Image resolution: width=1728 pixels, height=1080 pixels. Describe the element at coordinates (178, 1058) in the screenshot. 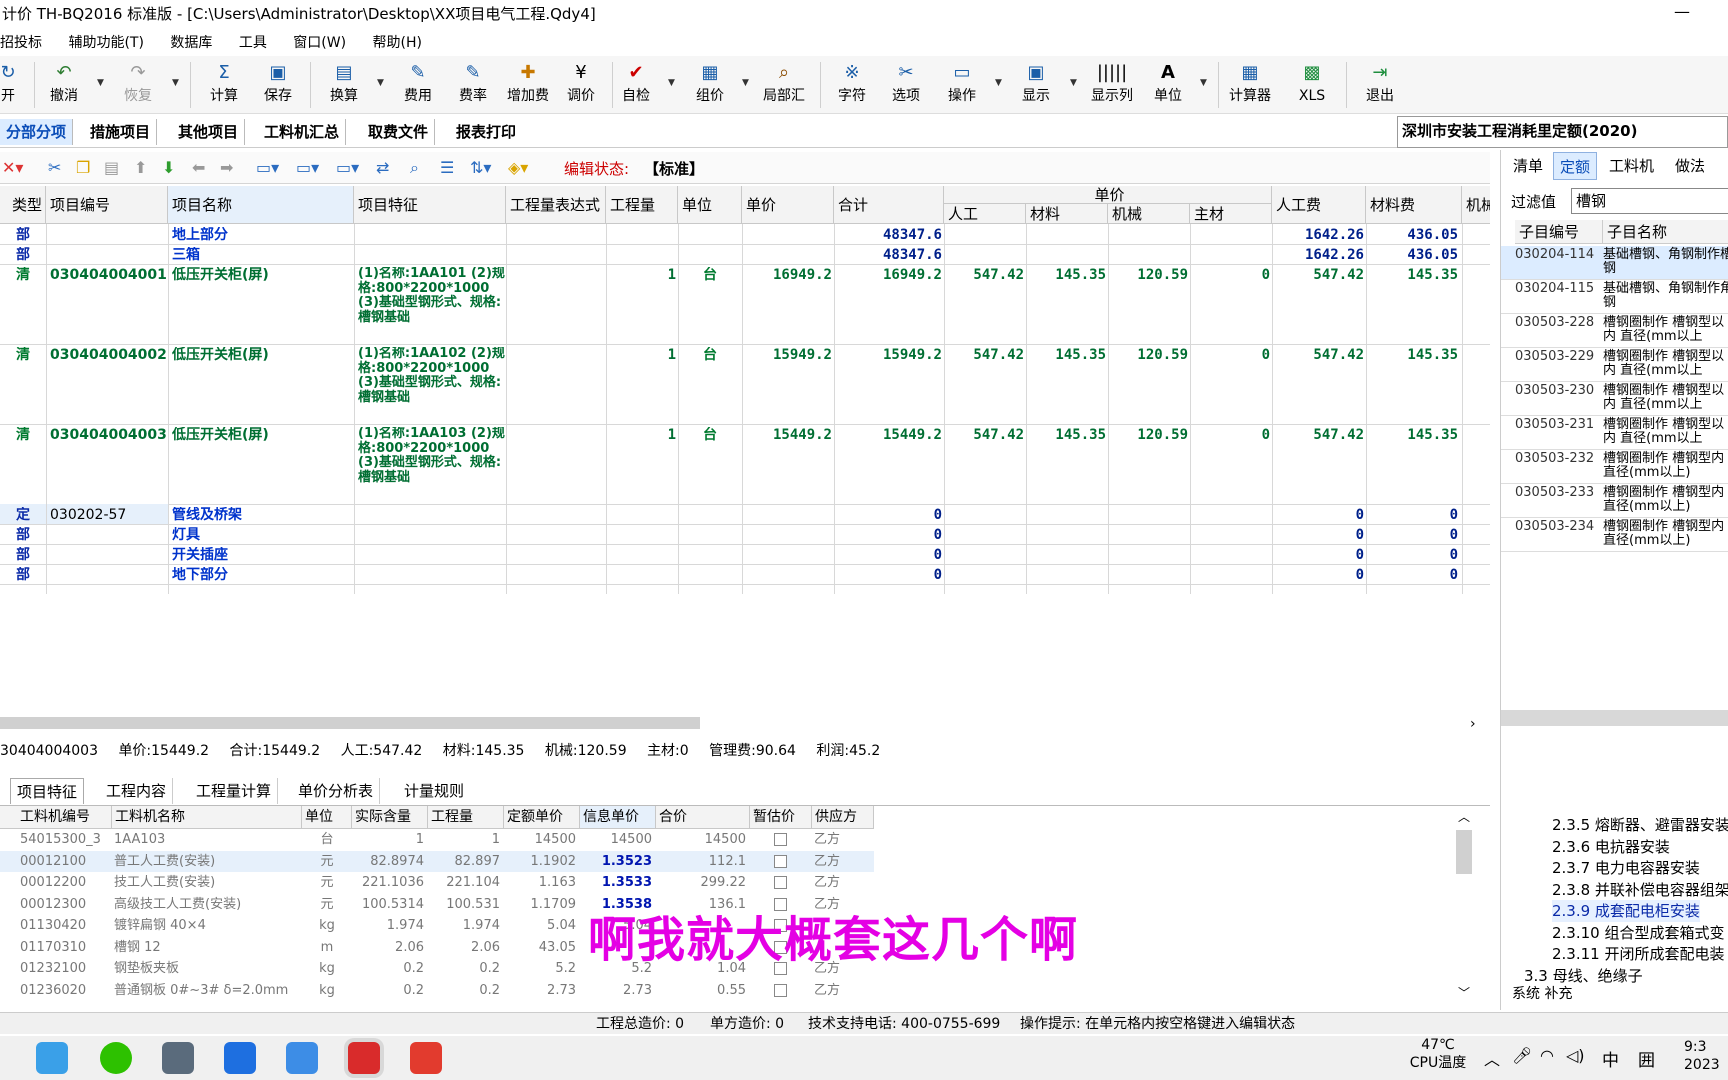

I see `calculator-app-icon` at that location.